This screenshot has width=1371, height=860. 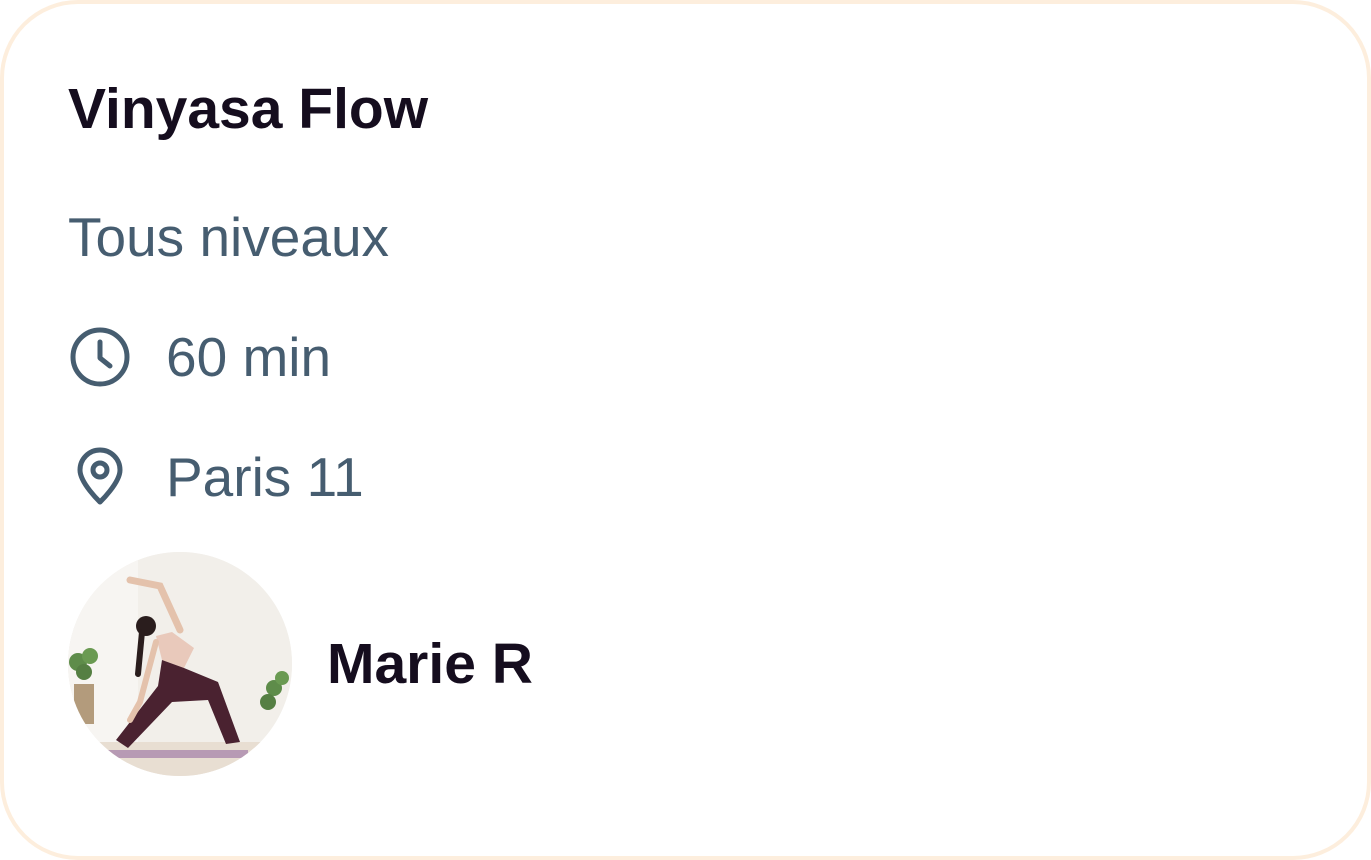 What do you see at coordinates (265, 477) in the screenshot?
I see `location-label: Paris 11` at bounding box center [265, 477].